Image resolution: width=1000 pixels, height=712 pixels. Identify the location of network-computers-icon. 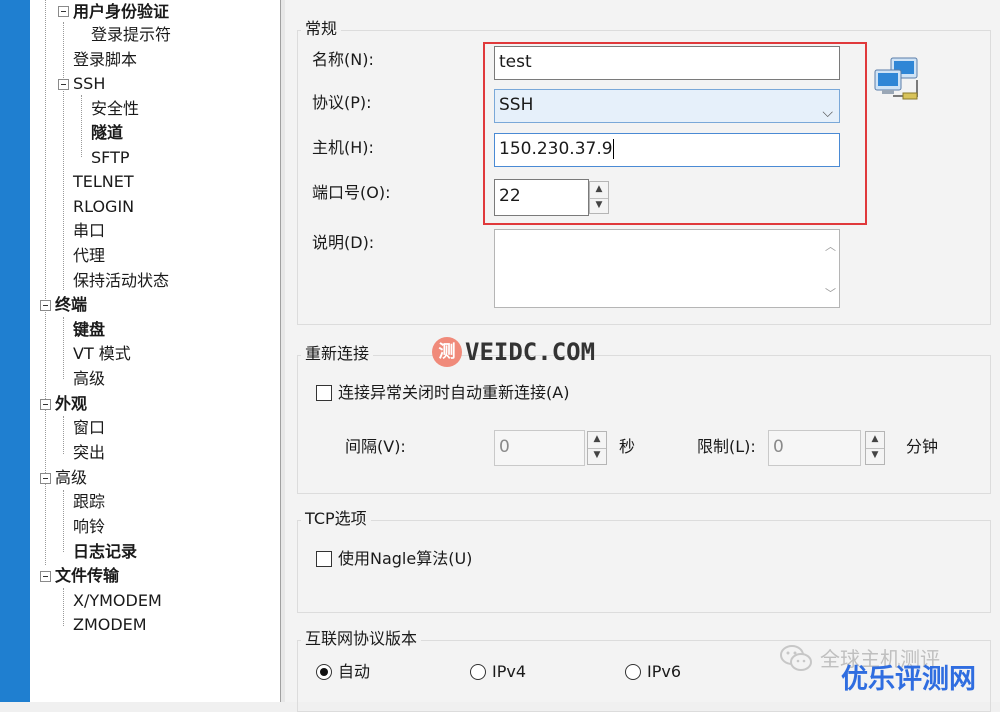
(898, 79).